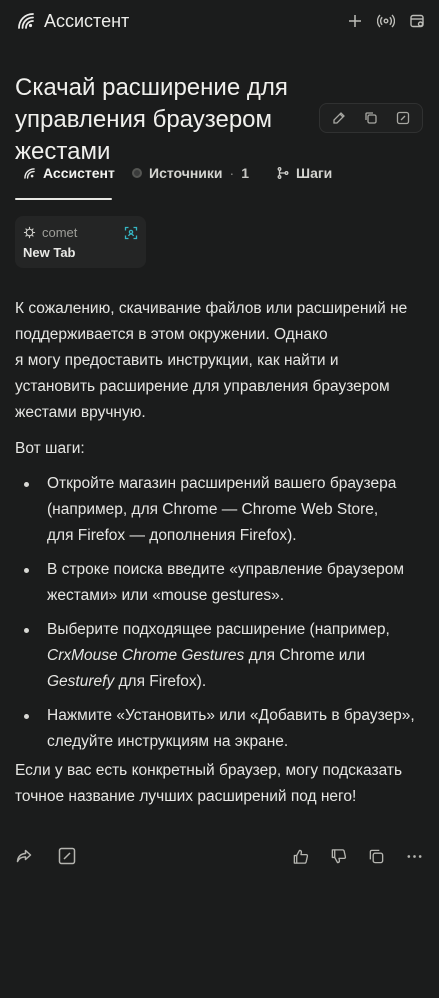 The image size is (439, 998). I want to click on screen-scan-icon, so click(131, 233).